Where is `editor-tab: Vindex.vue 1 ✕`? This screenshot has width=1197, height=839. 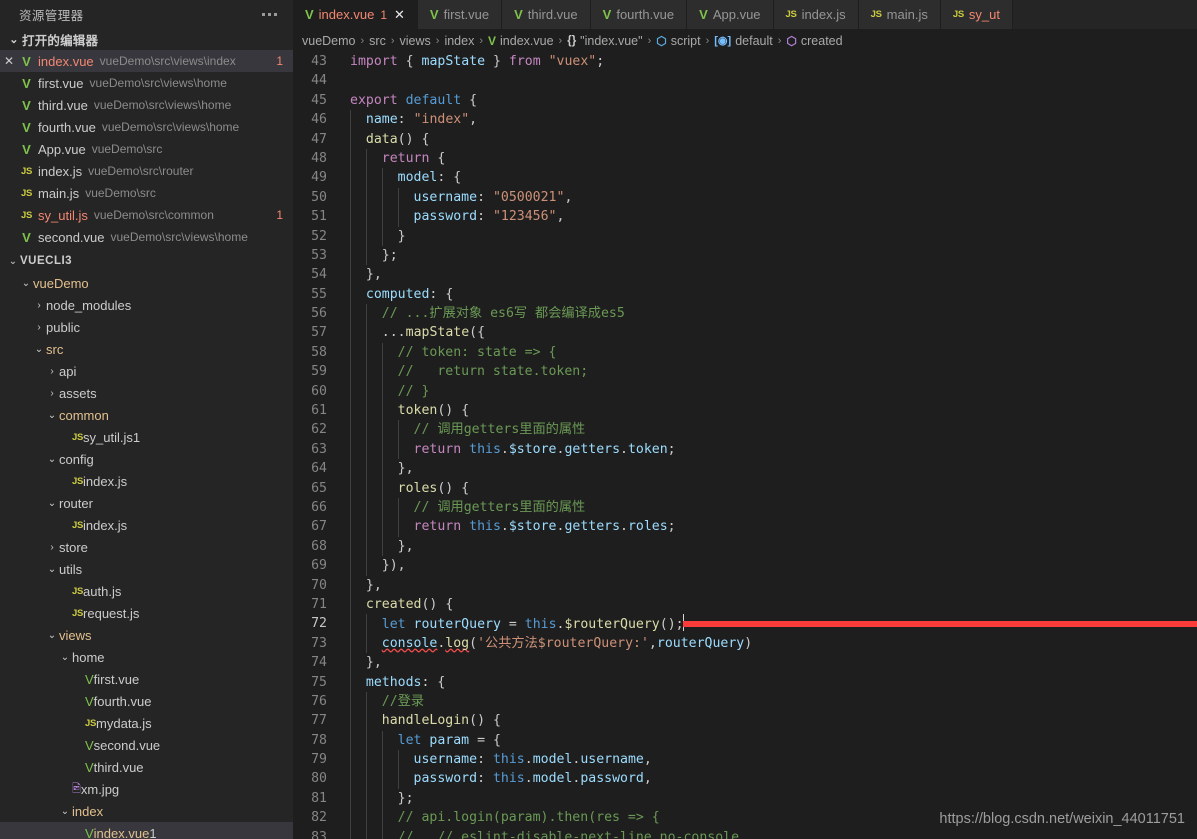 editor-tab: Vindex.vue 1 ✕ is located at coordinates (355, 14).